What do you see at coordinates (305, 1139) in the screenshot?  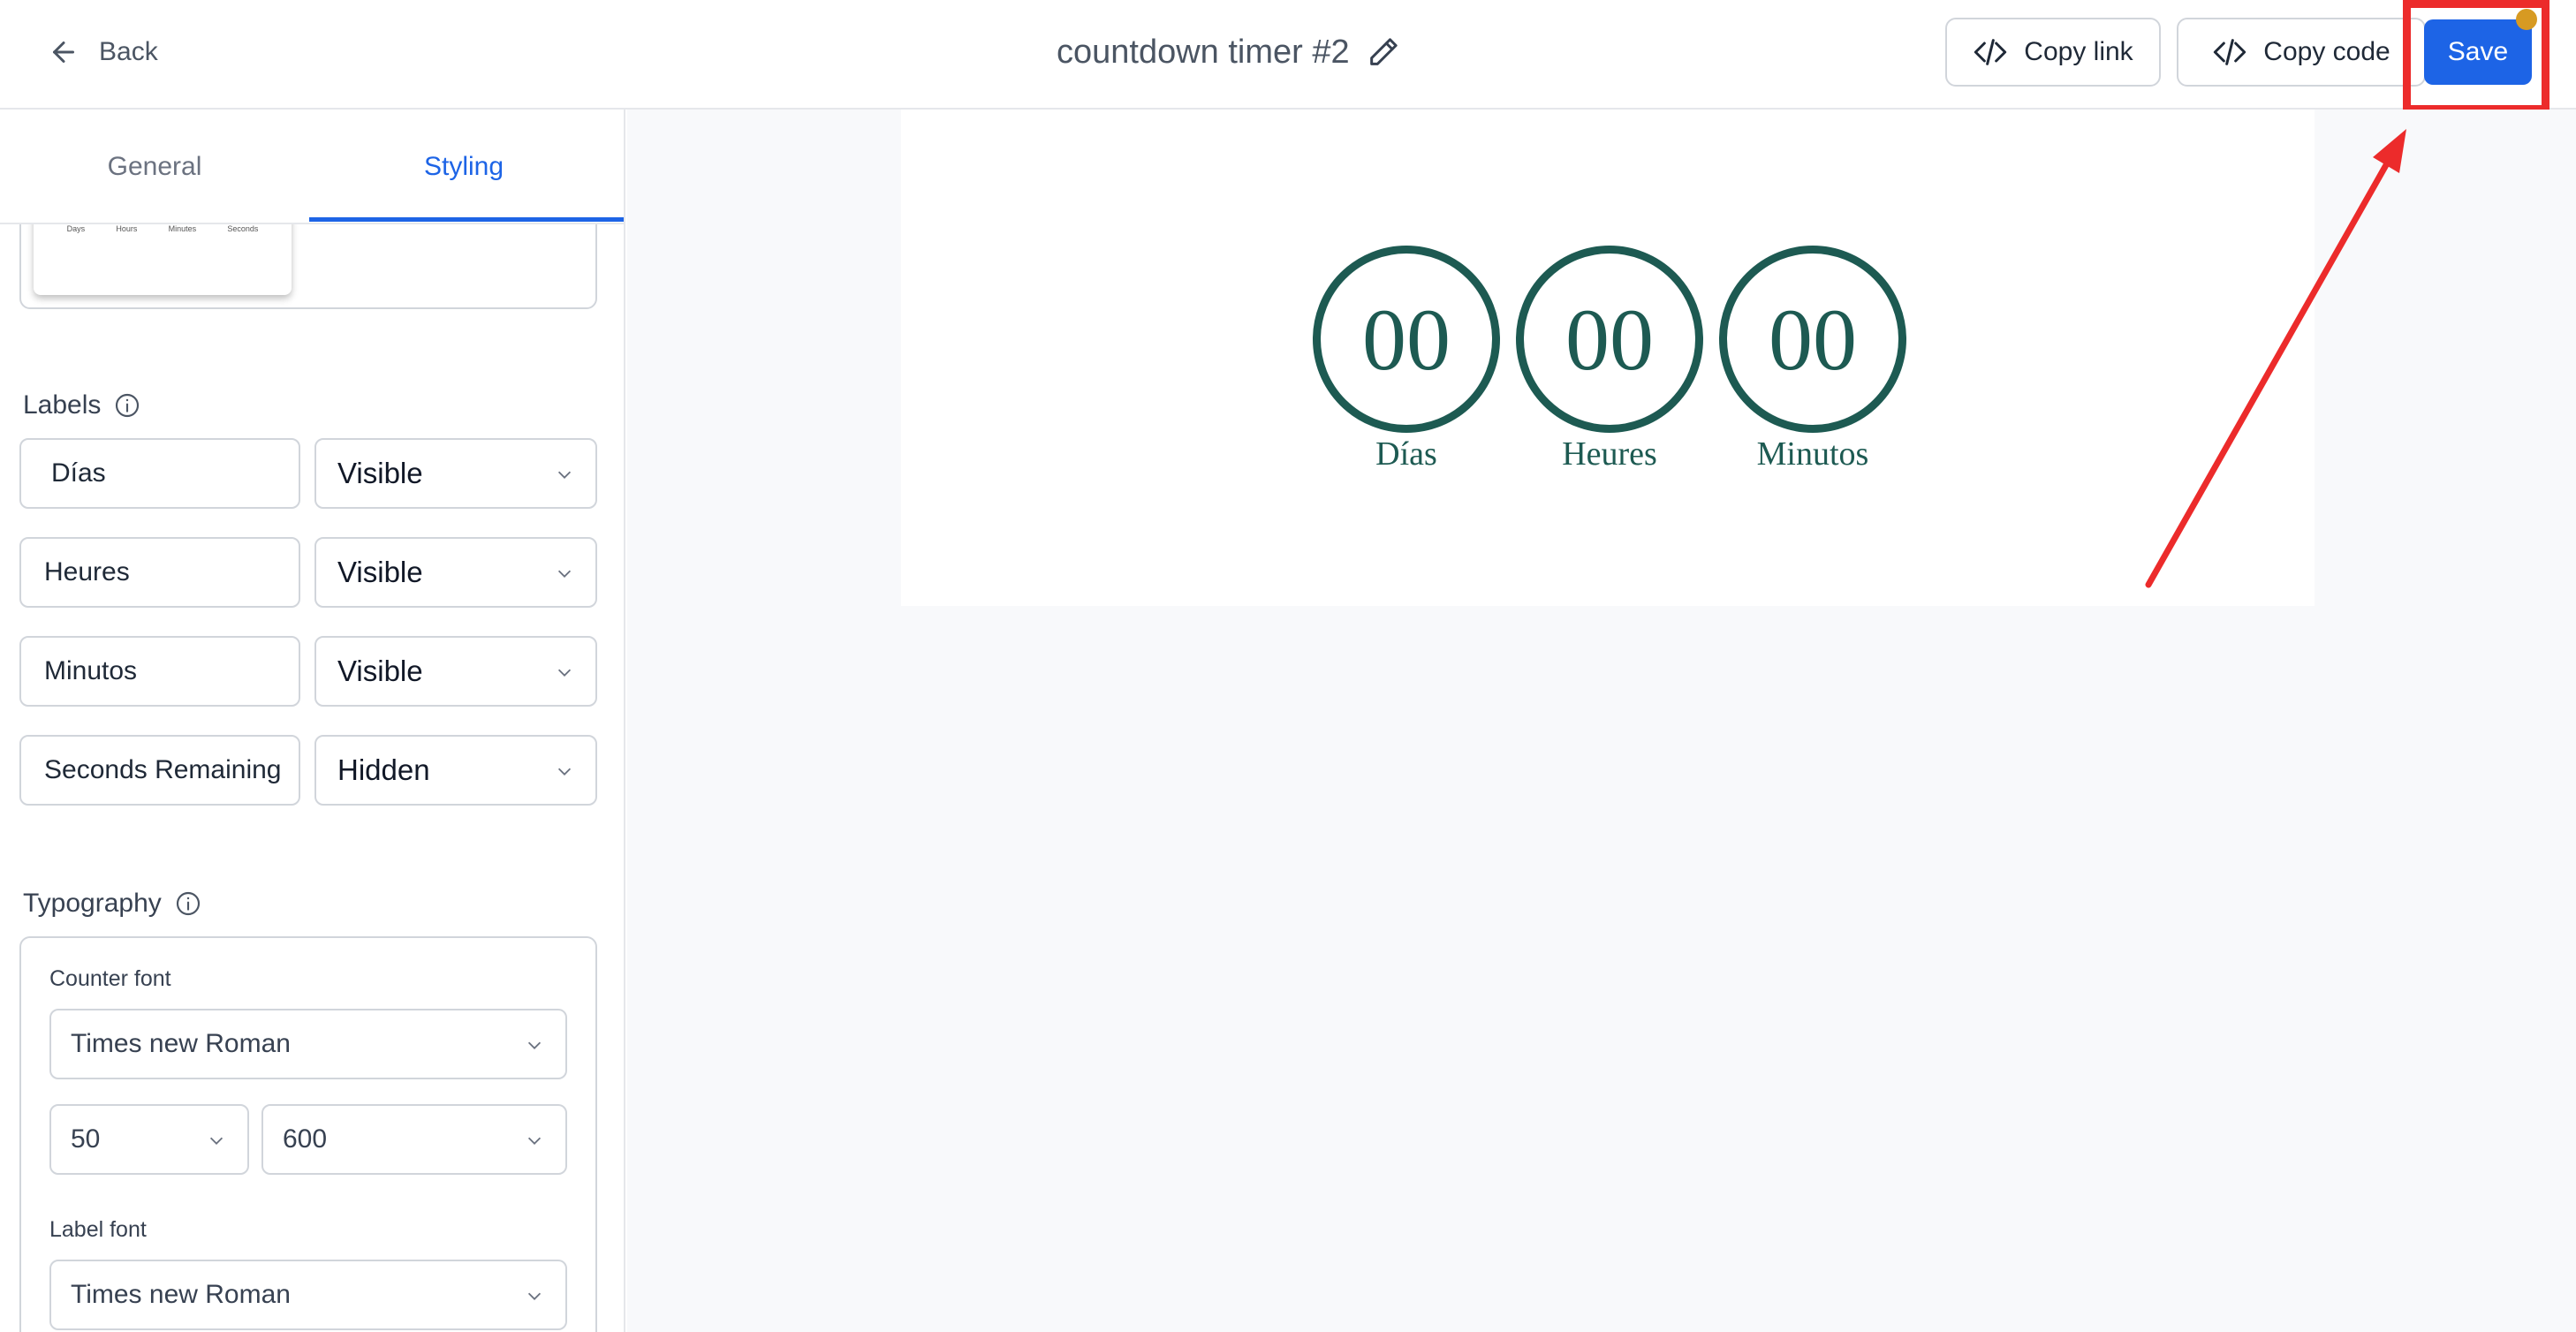 I see `select-value: 600` at bounding box center [305, 1139].